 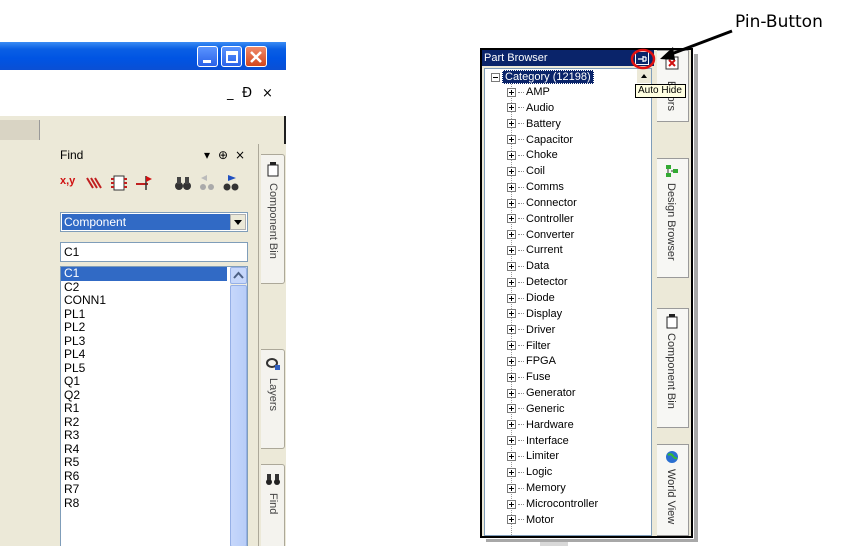 I want to click on result-list-item: Q1, so click(x=154, y=382).